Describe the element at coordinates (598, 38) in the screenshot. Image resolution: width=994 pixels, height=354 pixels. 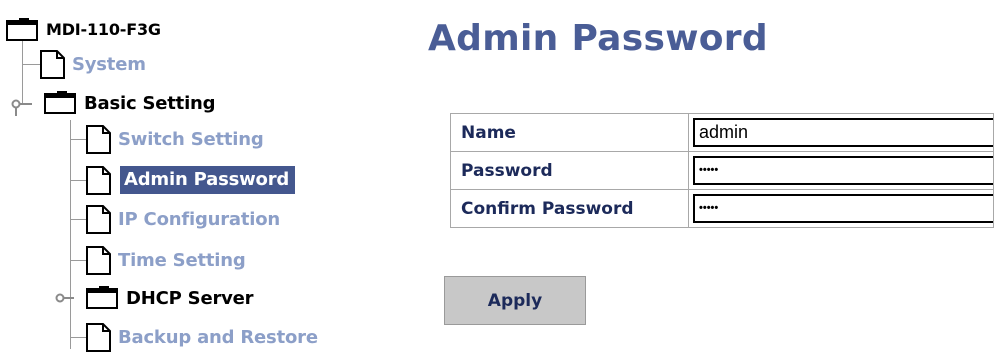
I see `page-title: Admin Password` at that location.